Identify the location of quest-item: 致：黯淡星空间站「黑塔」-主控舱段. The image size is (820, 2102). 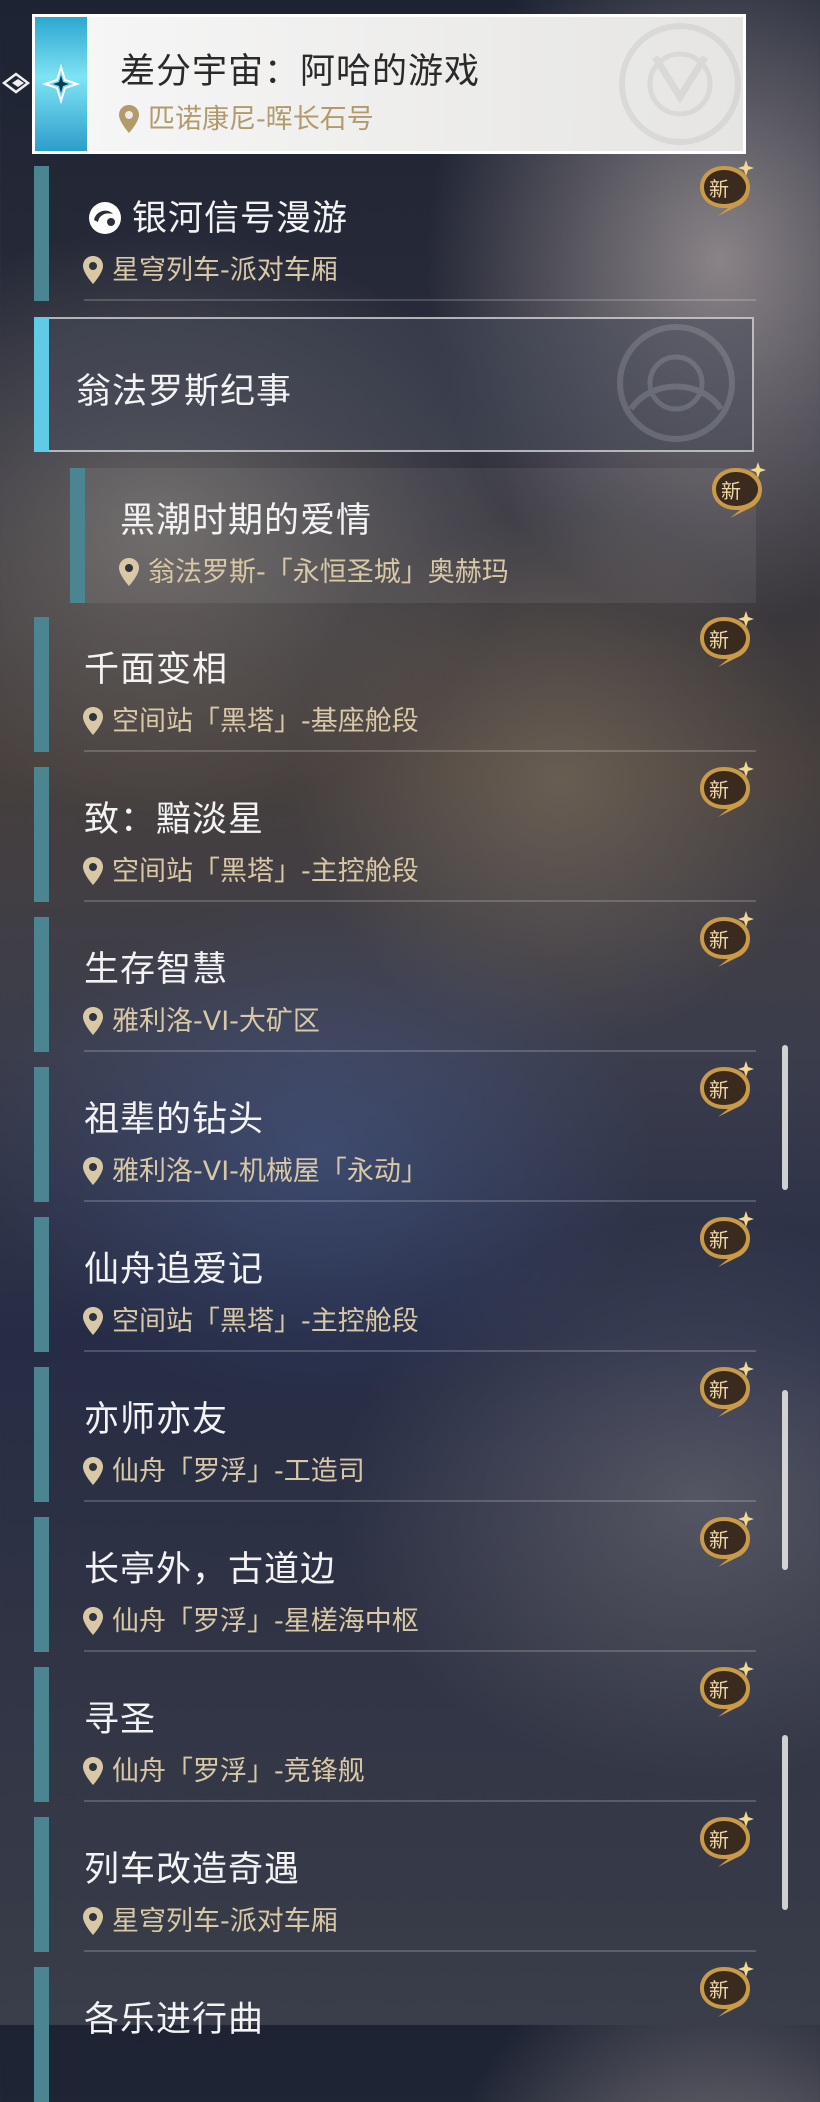
(395, 834).